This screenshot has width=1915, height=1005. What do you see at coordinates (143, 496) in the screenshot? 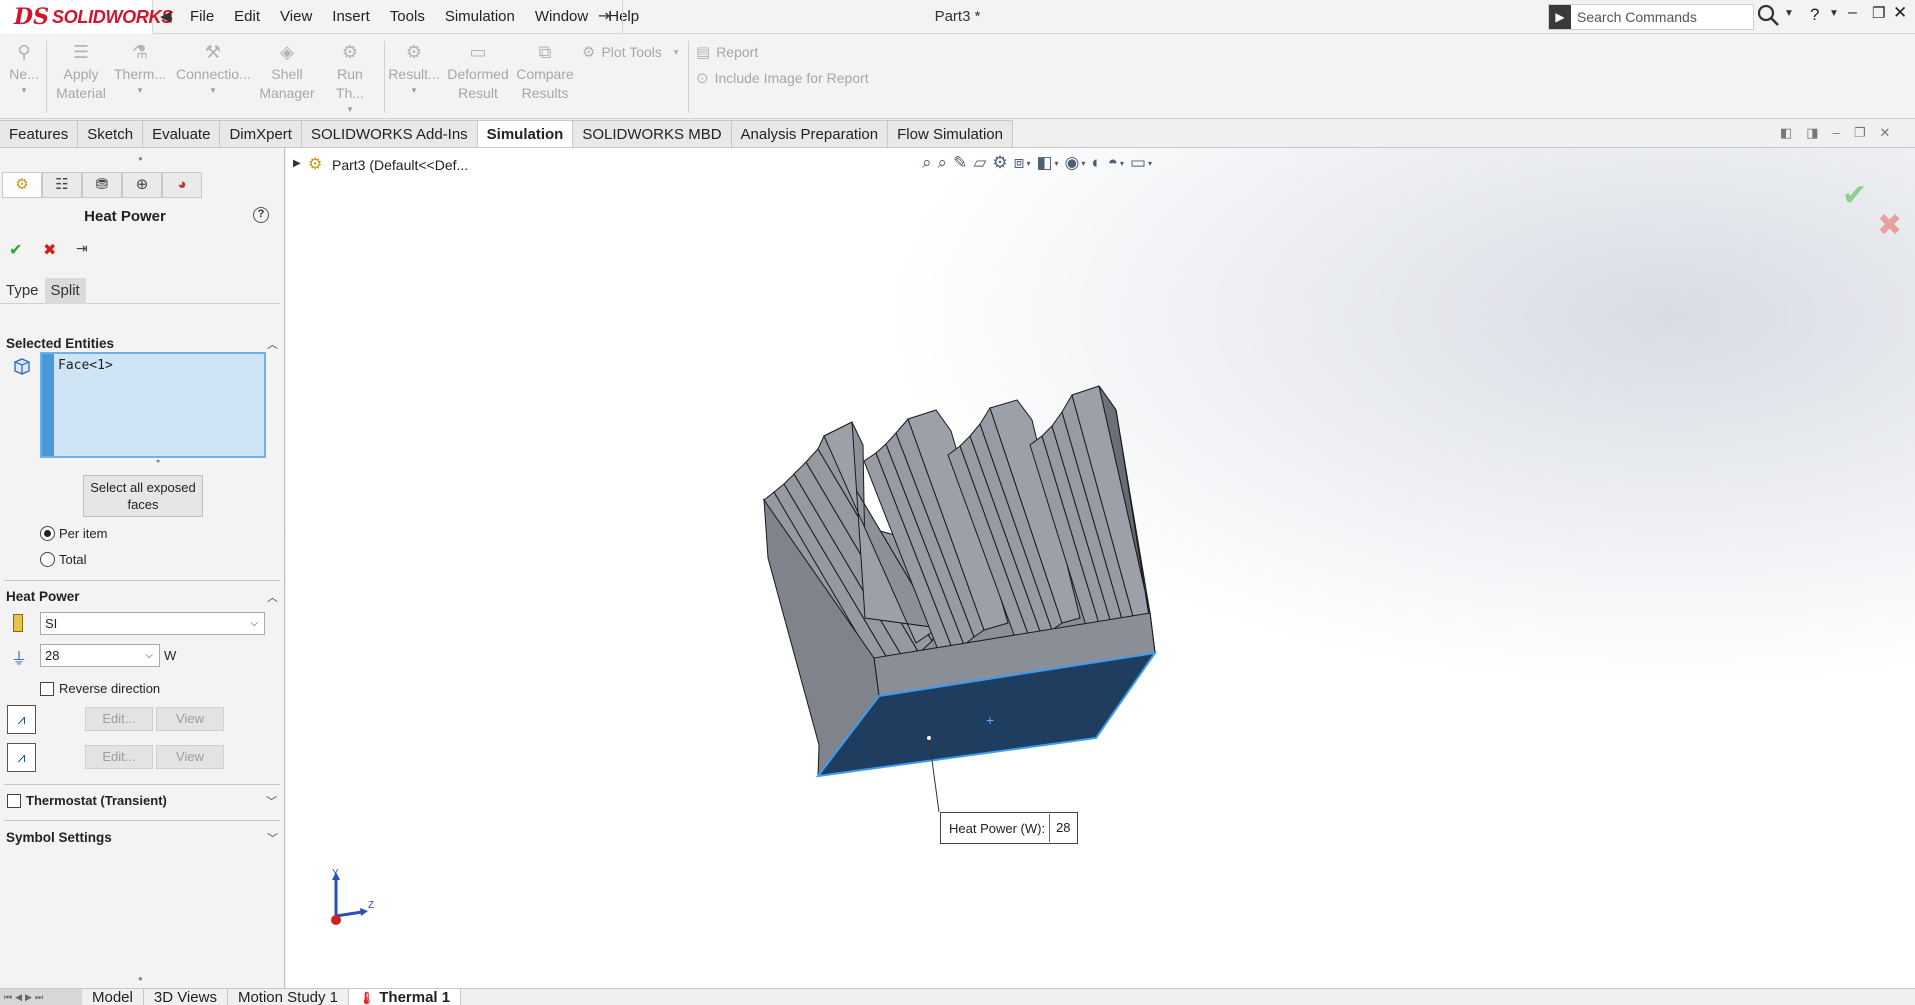
I see `select-all-exposed-faces-button: Select all exposed faces` at bounding box center [143, 496].